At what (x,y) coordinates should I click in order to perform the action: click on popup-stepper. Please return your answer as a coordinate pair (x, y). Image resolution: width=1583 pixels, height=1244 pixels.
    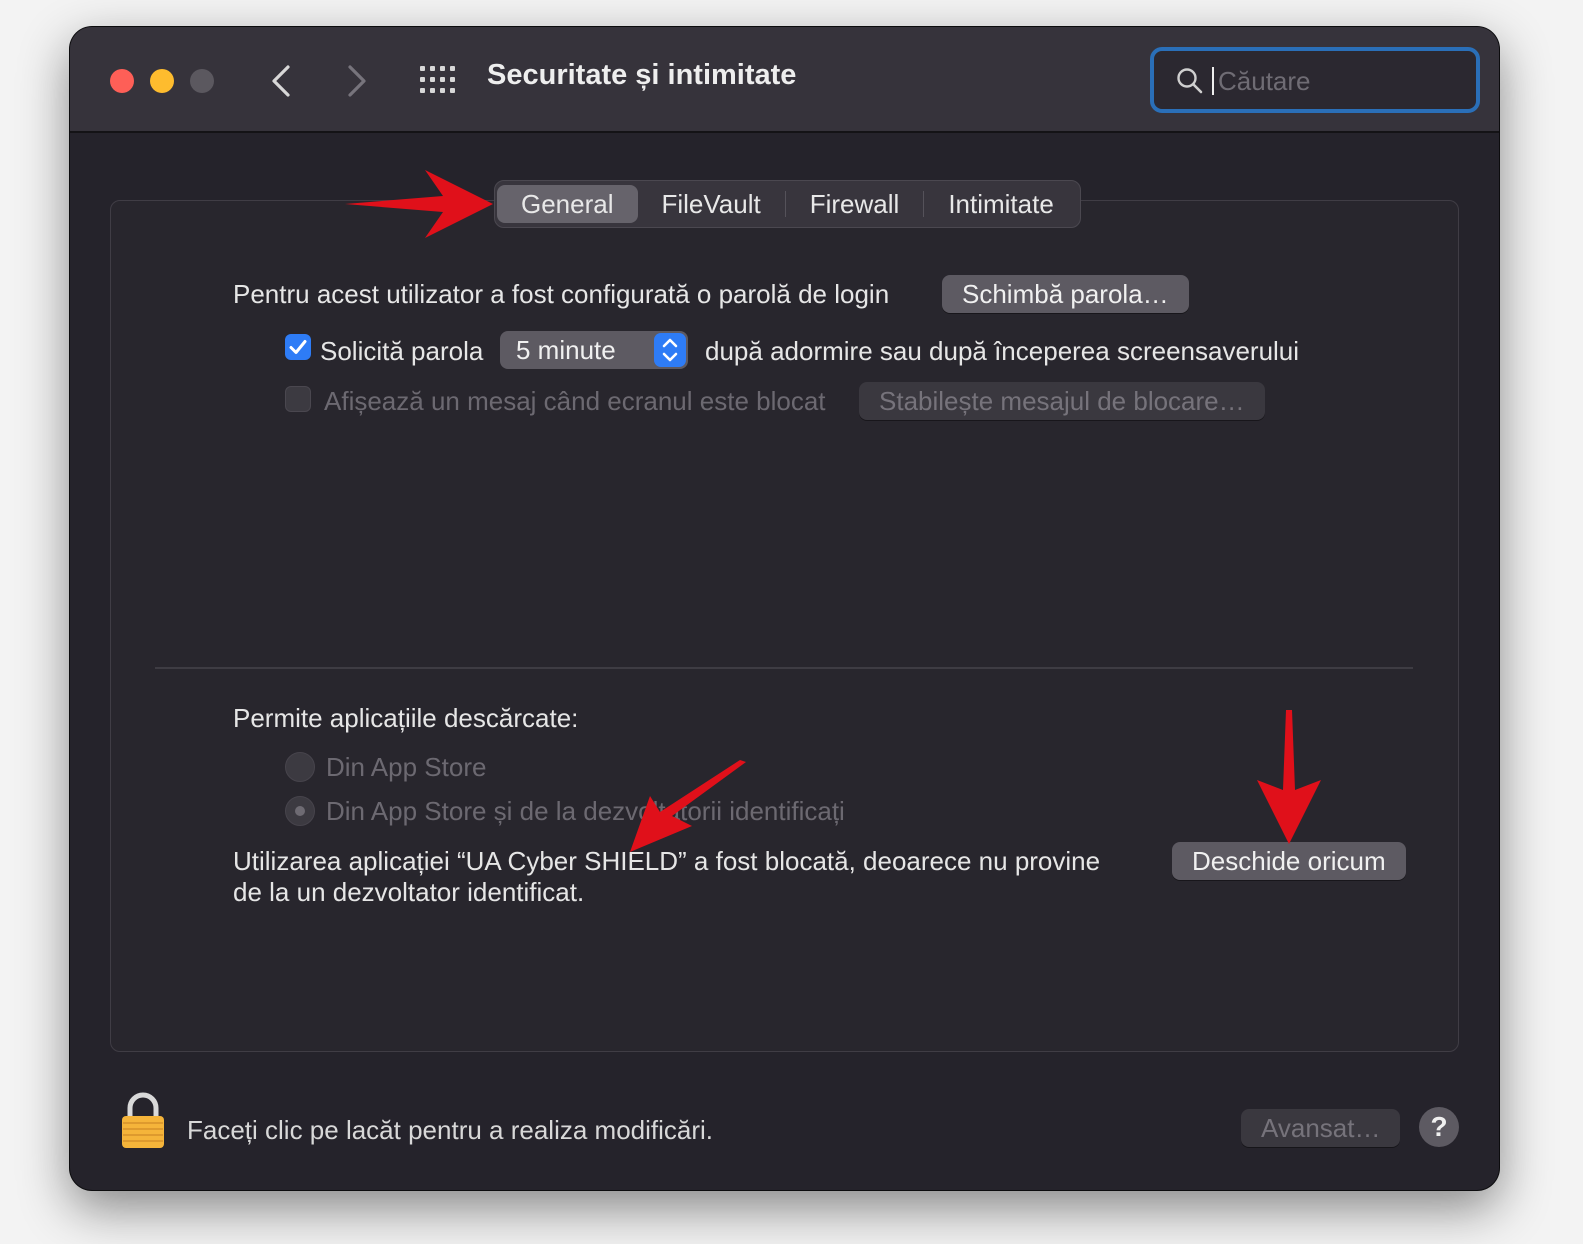
    Looking at the image, I should click on (670, 350).